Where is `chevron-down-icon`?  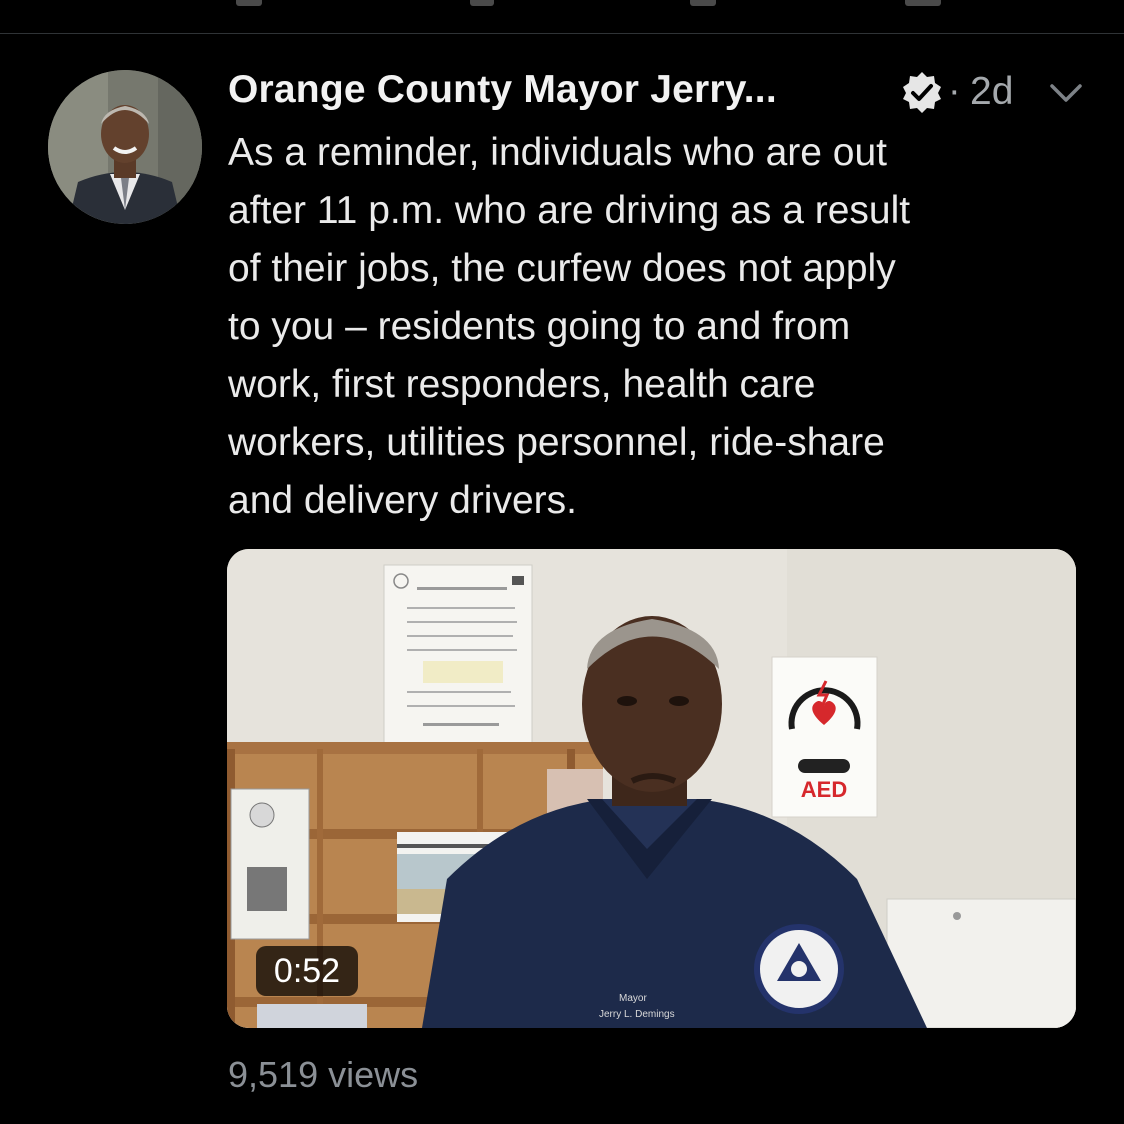 chevron-down-icon is located at coordinates (1066, 93).